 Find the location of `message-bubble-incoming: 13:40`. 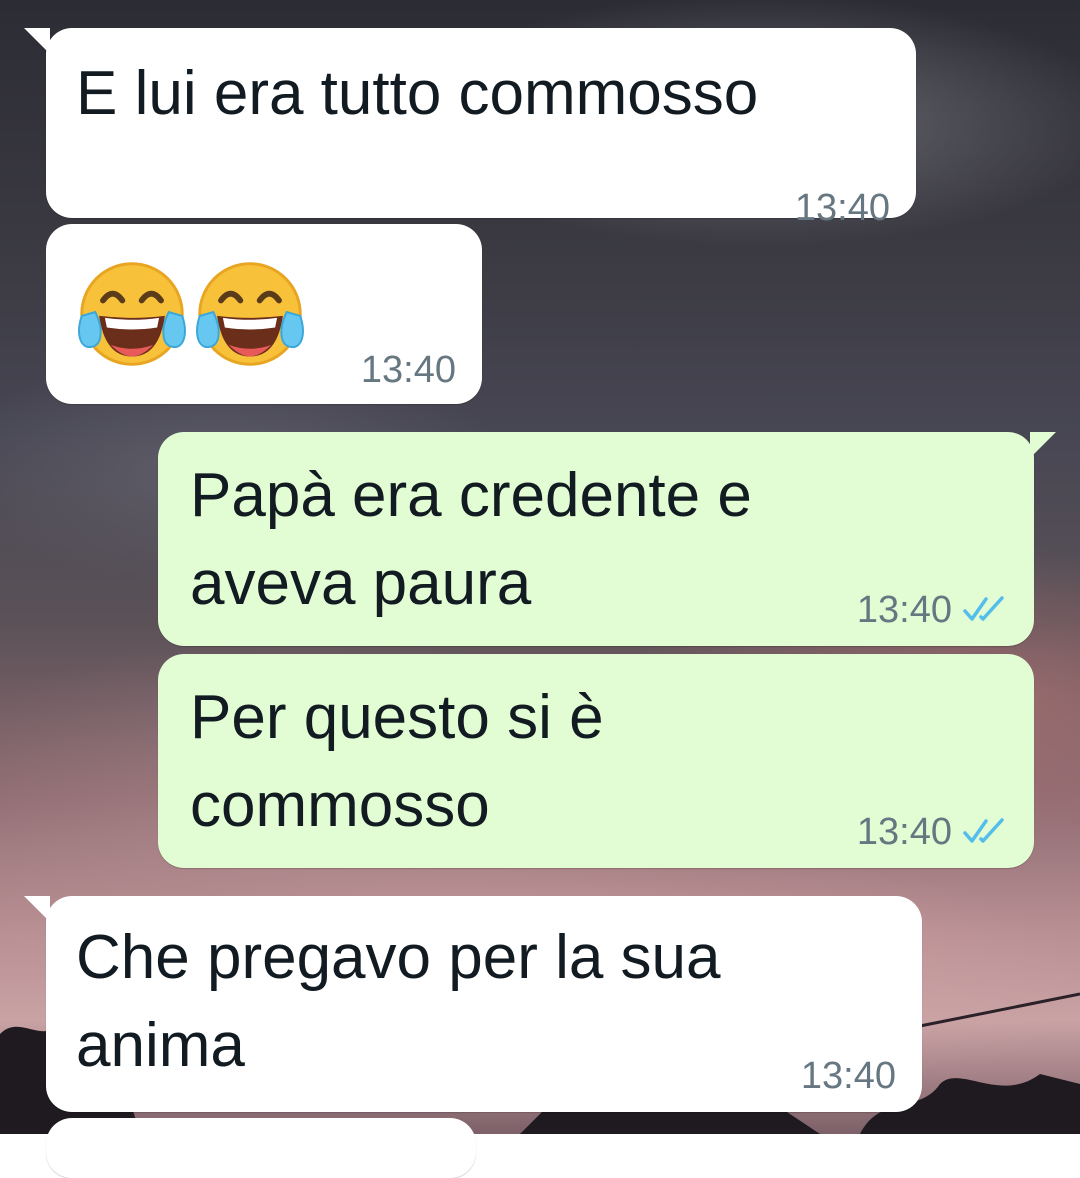

message-bubble-incoming: 13:40 is located at coordinates (264, 314).